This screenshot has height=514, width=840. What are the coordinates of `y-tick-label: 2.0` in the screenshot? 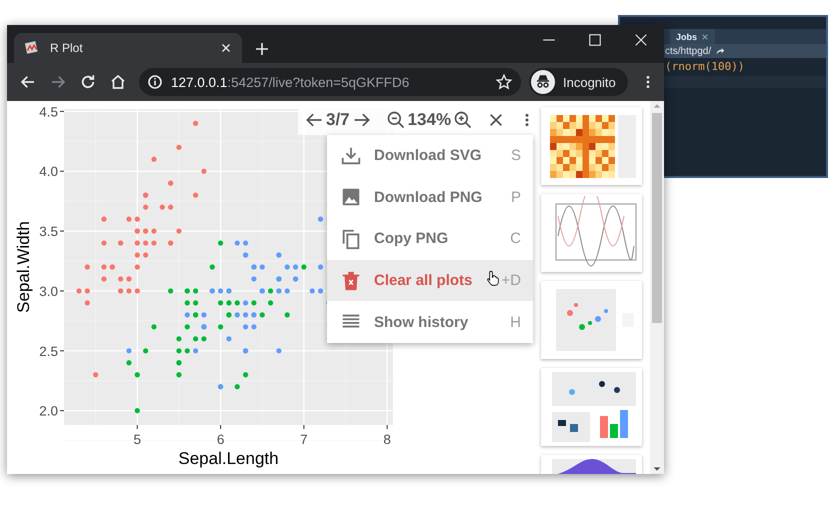 It's located at (48, 411).